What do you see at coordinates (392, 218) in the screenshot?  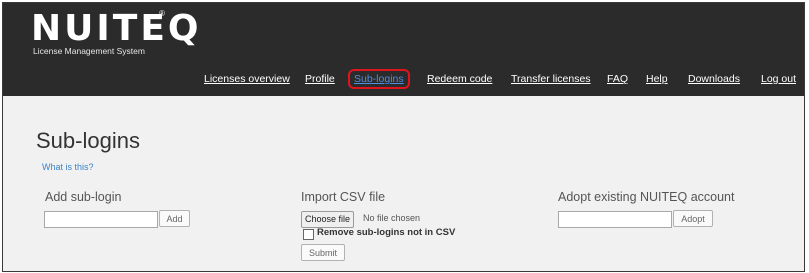 I see `file-status: No file chosen` at bounding box center [392, 218].